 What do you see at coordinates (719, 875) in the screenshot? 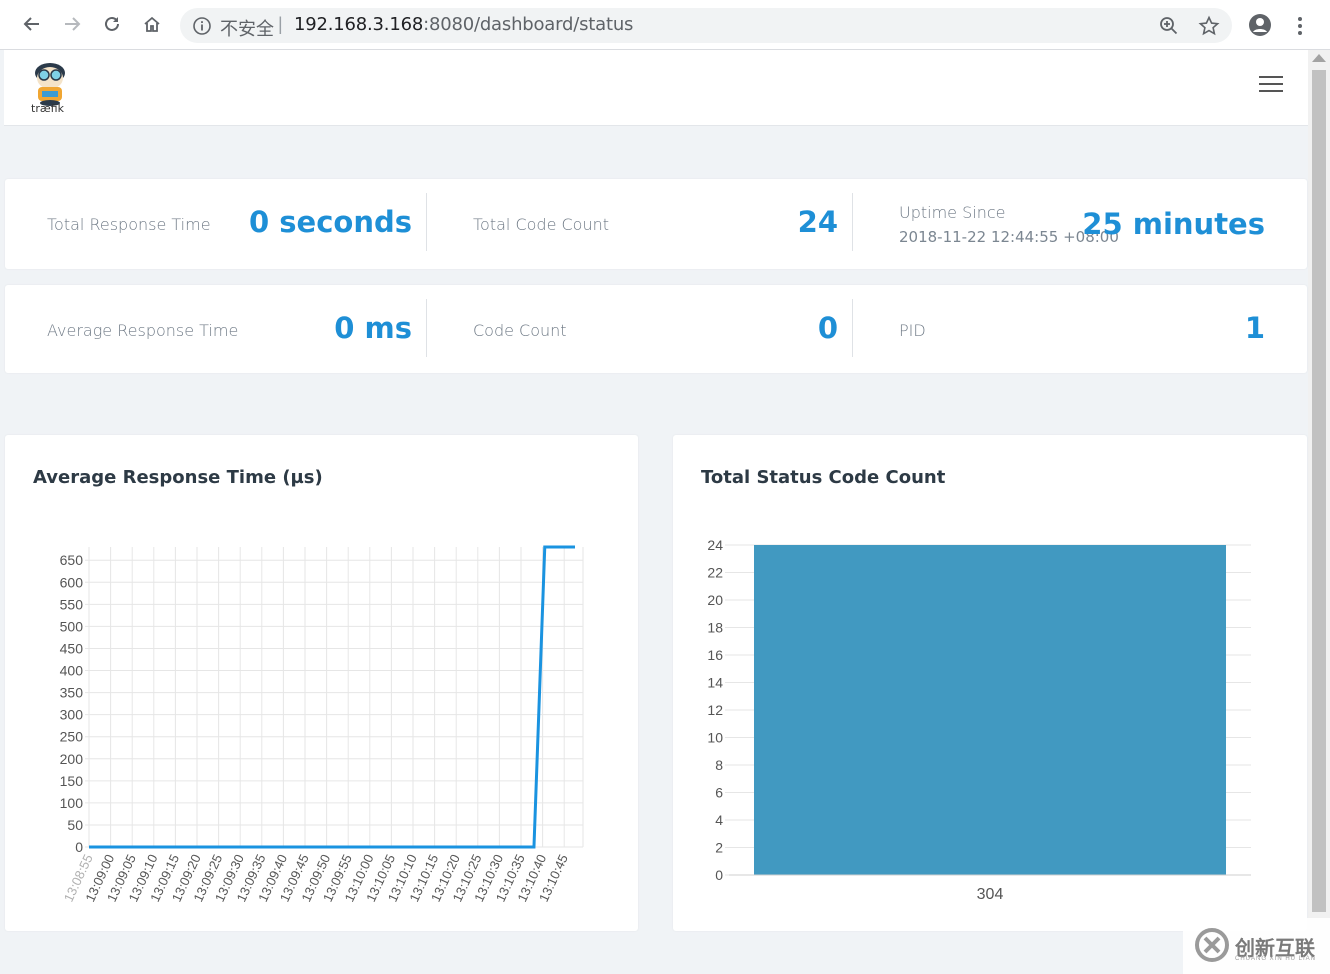
I see `y-tick-label: 0` at bounding box center [719, 875].